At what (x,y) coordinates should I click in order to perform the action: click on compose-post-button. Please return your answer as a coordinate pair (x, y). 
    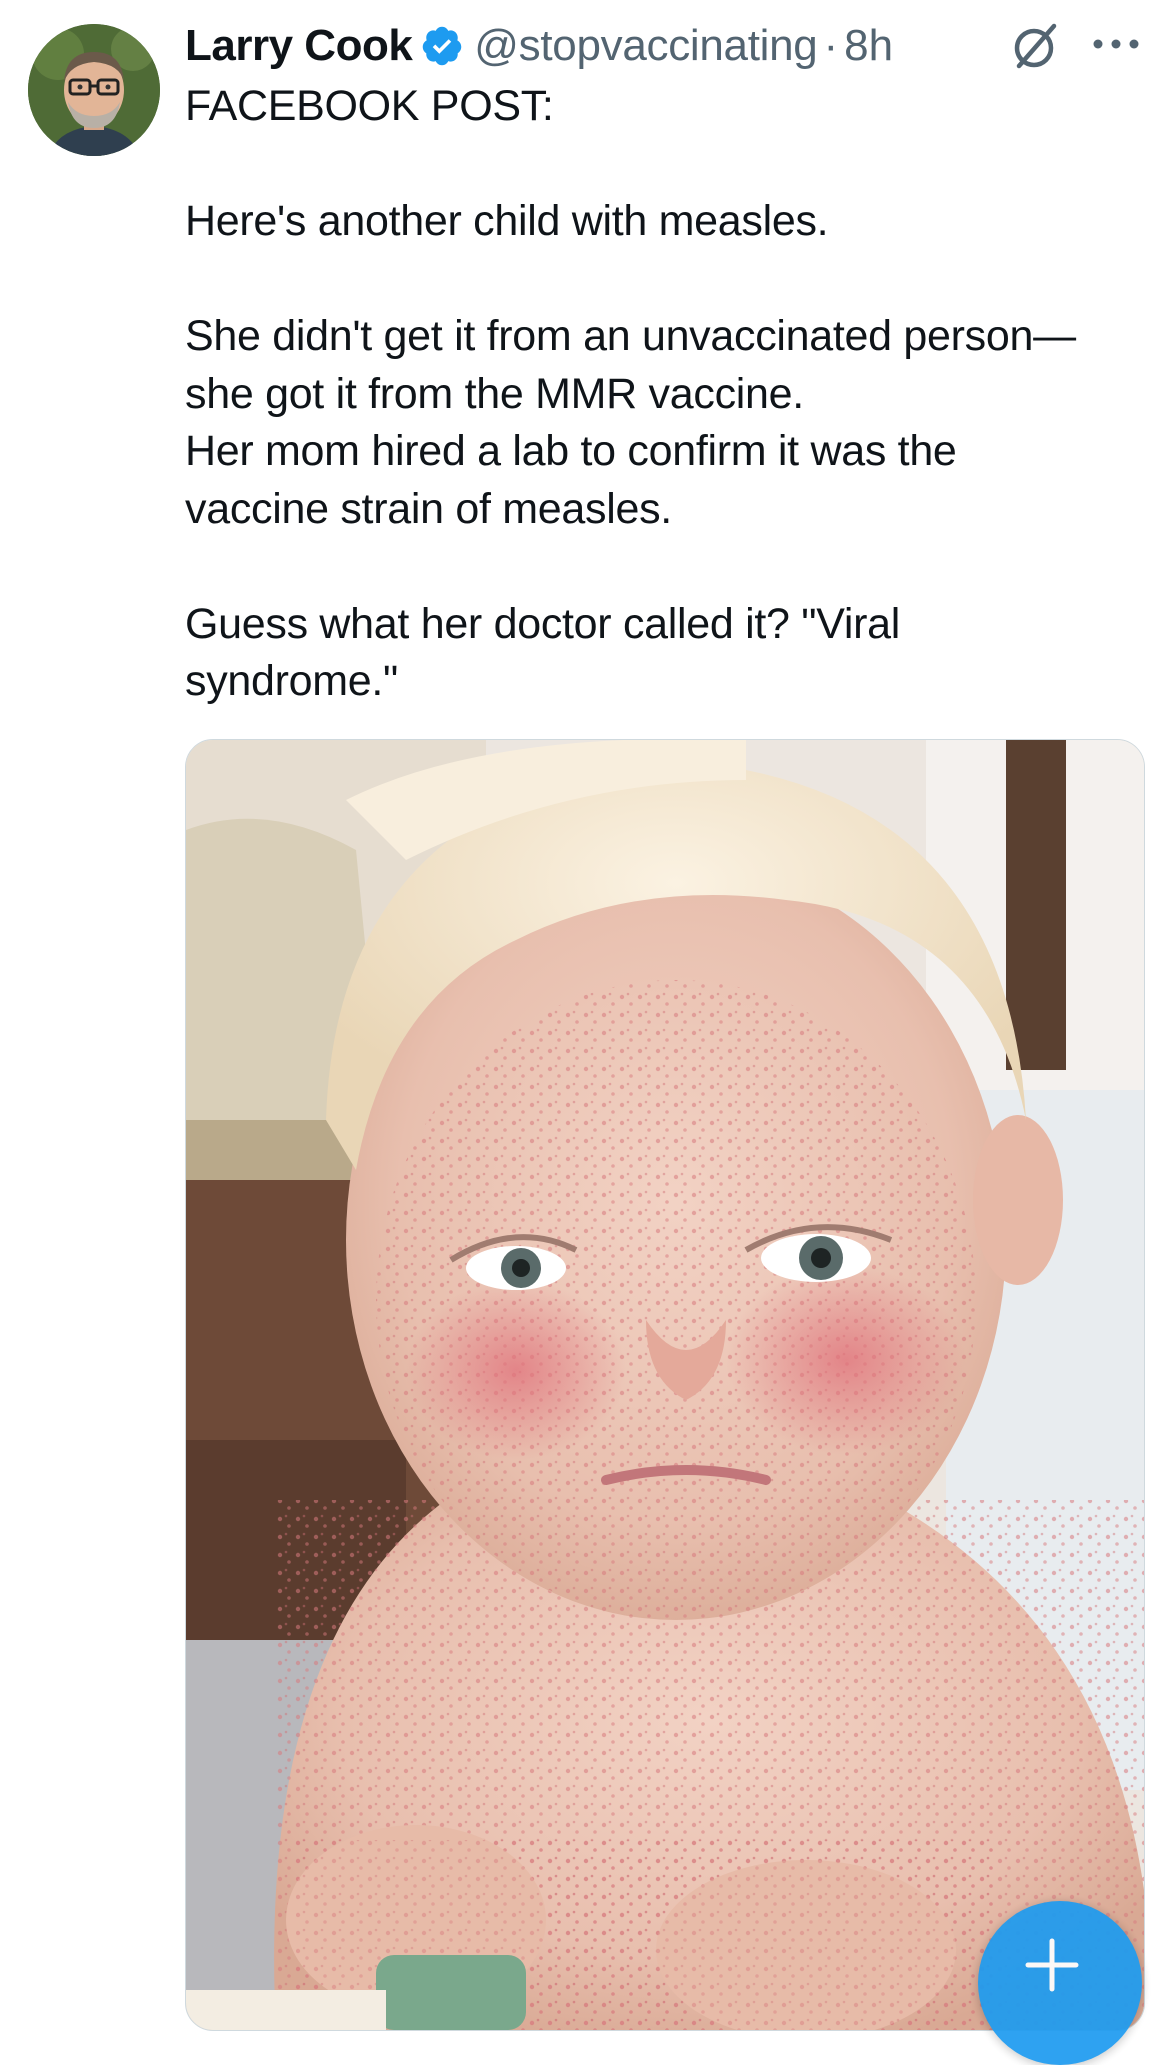
    Looking at the image, I should click on (1060, 1983).